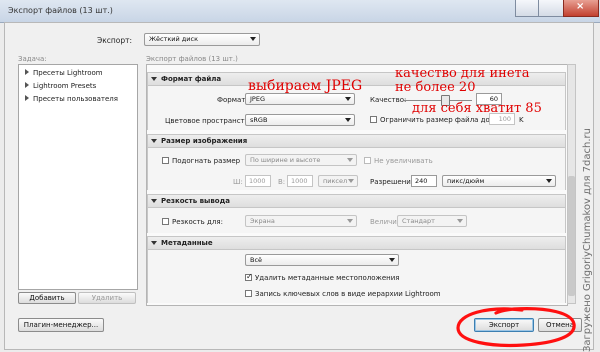  Describe the element at coordinates (322, 260) in the screenshot. I see `metadata-include-select: Всё` at that location.